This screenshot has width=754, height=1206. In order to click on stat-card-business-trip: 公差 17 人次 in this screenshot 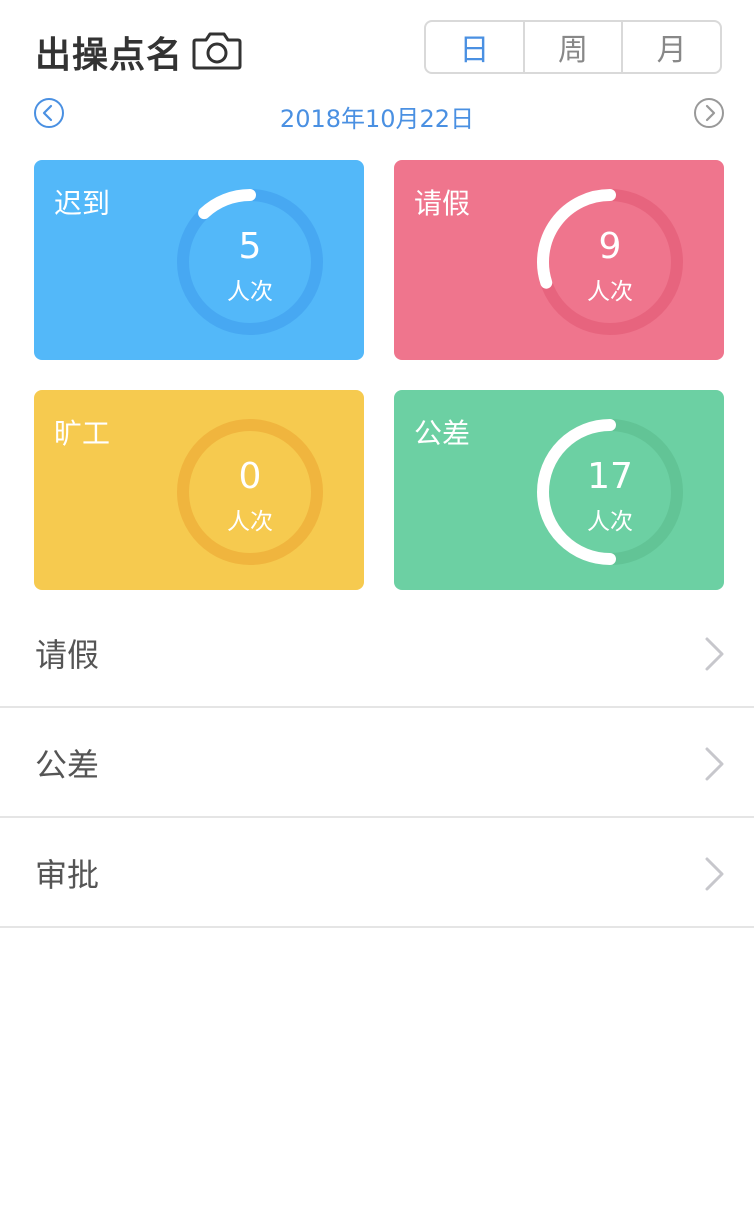, I will do `click(559, 490)`.